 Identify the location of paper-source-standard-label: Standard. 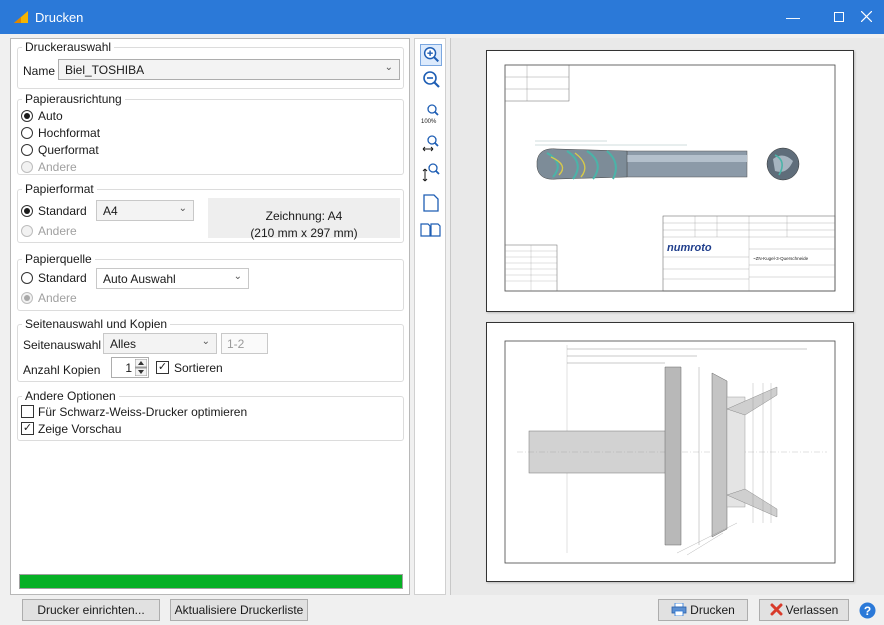
(62, 278).